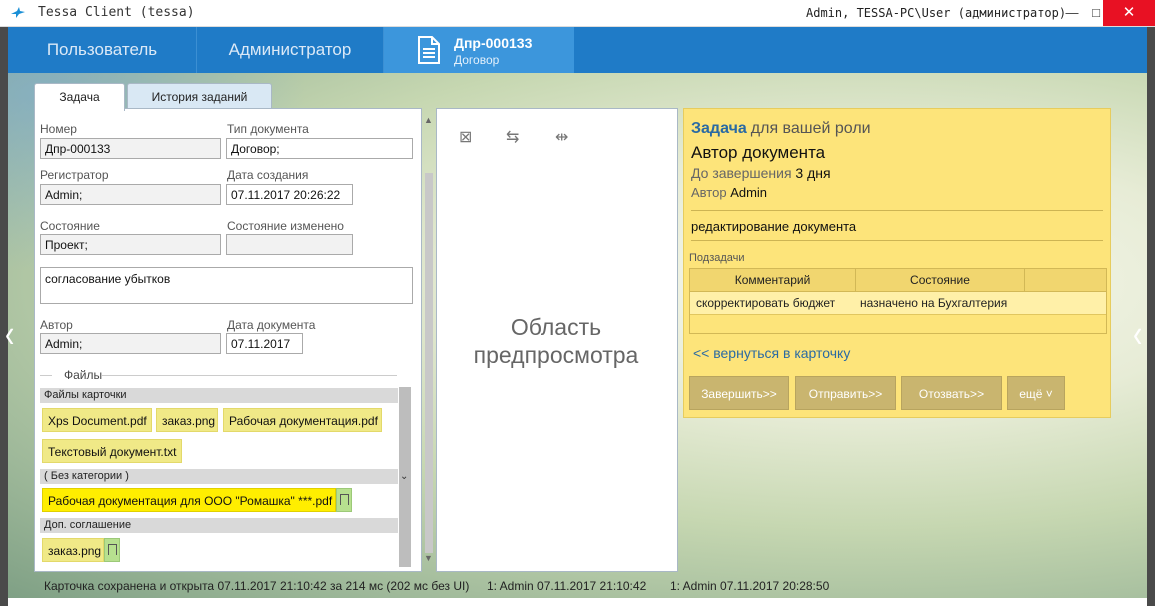 This screenshot has width=1155, height=606. What do you see at coordinates (116, 12) in the screenshot?
I see `window-title: Tessa Client (tessa)` at bounding box center [116, 12].